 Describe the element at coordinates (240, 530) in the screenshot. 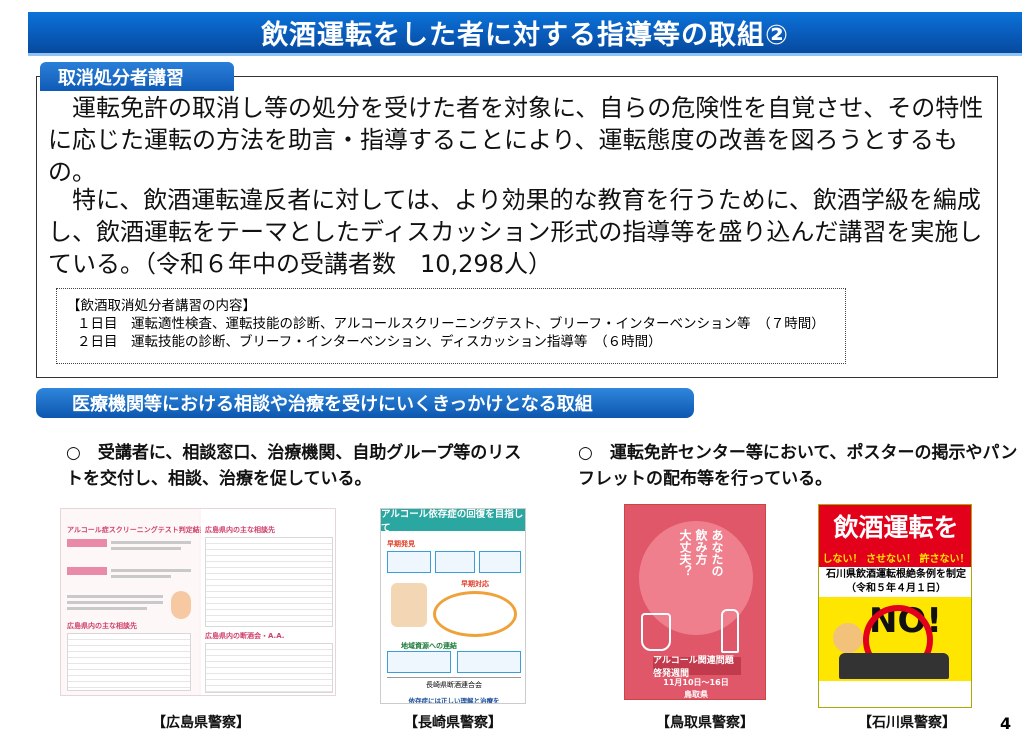

I see `brochure-list-heading-right: 広島県内の主な相談先` at that location.